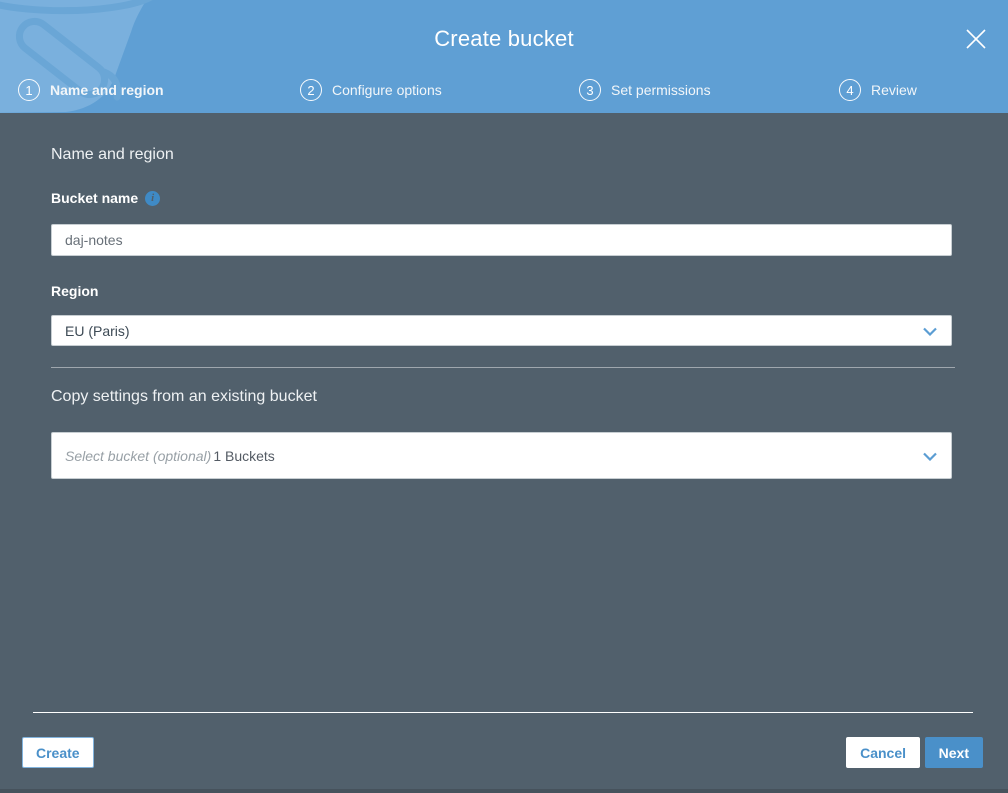 This screenshot has height=793, width=1008. Describe the element at coordinates (661, 90) in the screenshot. I see `step-label: Set permissions` at that location.